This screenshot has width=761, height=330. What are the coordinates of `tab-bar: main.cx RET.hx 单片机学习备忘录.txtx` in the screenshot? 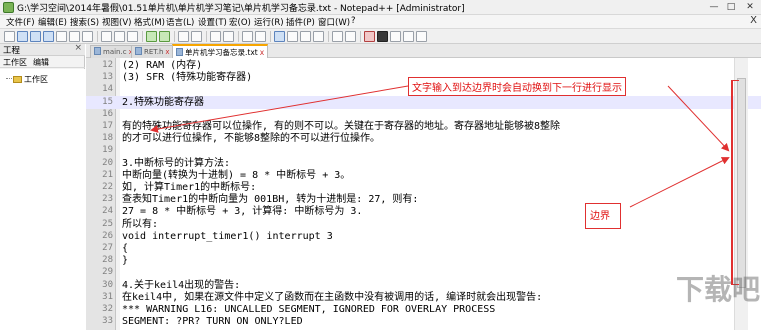 It's located at (423, 51).